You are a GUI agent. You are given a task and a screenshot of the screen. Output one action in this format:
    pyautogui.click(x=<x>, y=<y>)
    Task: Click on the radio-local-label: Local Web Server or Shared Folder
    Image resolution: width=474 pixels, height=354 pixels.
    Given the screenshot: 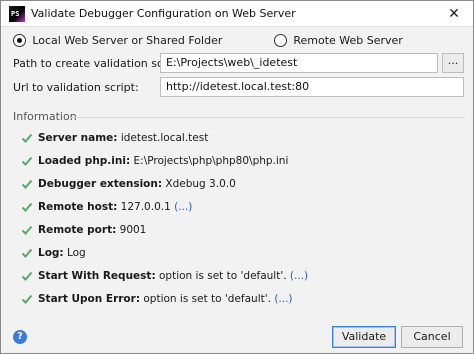 What is the action you would take?
    pyautogui.click(x=127, y=40)
    